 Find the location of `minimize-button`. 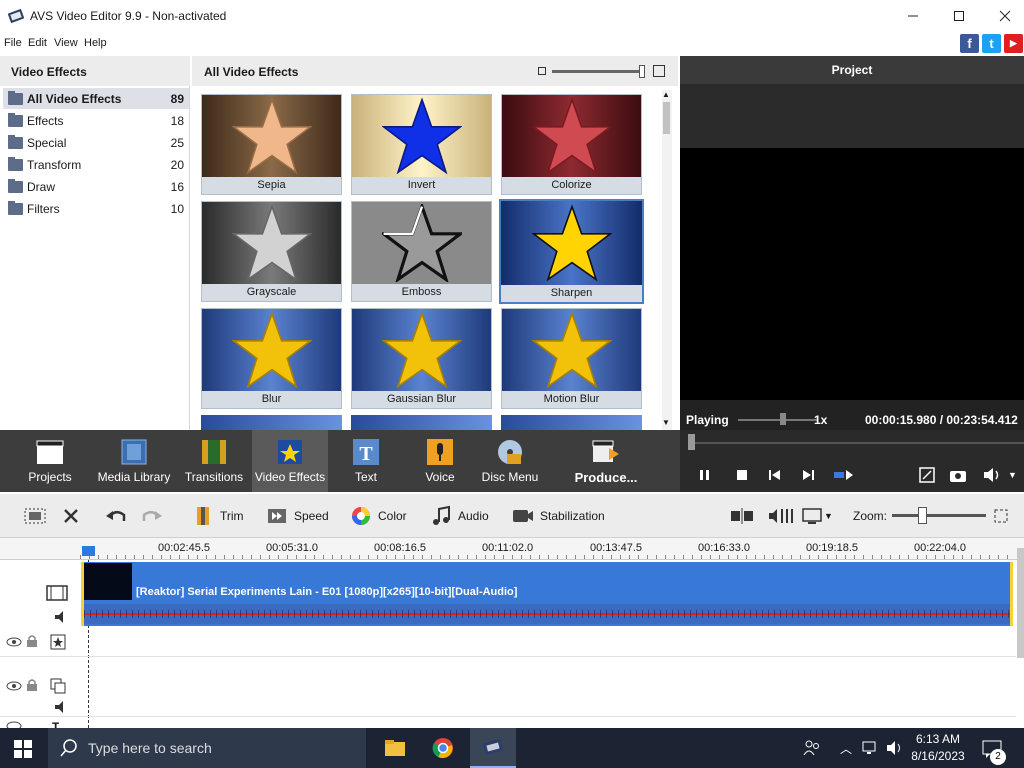

minimize-button is located at coordinates (913, 16).